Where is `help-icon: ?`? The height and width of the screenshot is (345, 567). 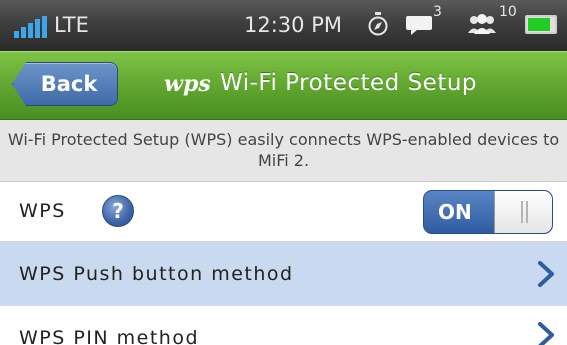 help-icon: ? is located at coordinates (118, 211).